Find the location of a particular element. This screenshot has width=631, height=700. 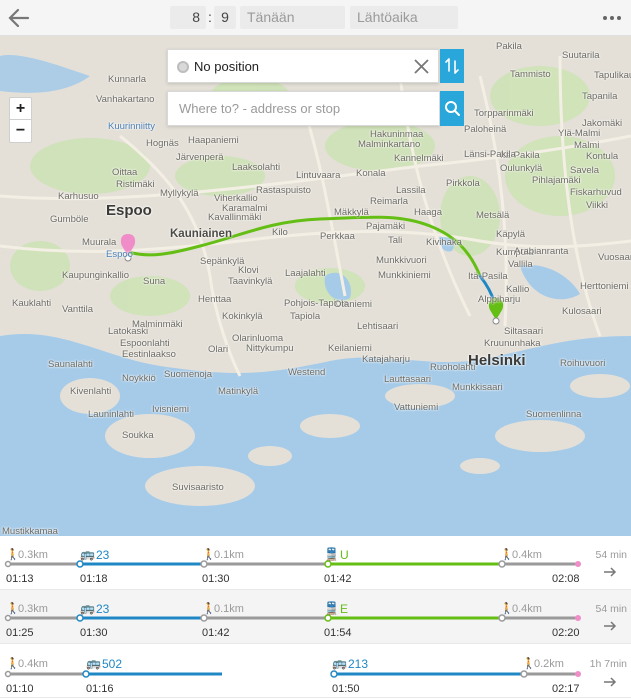

map-label: Ristimäki is located at coordinates (135, 184).